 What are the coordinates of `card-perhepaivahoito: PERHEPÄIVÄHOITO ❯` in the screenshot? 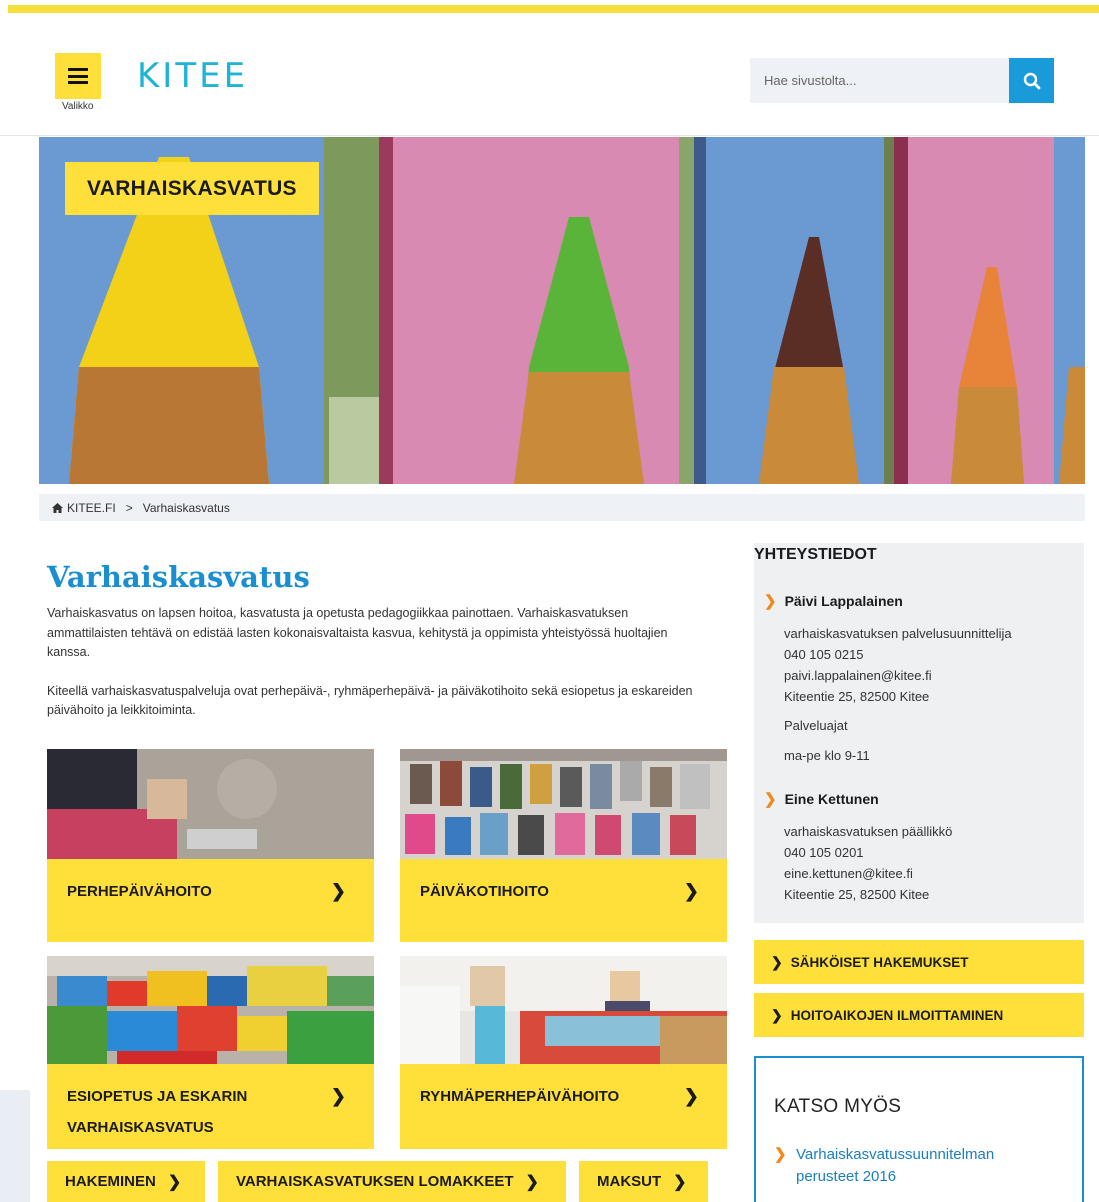 It's located at (210, 845).